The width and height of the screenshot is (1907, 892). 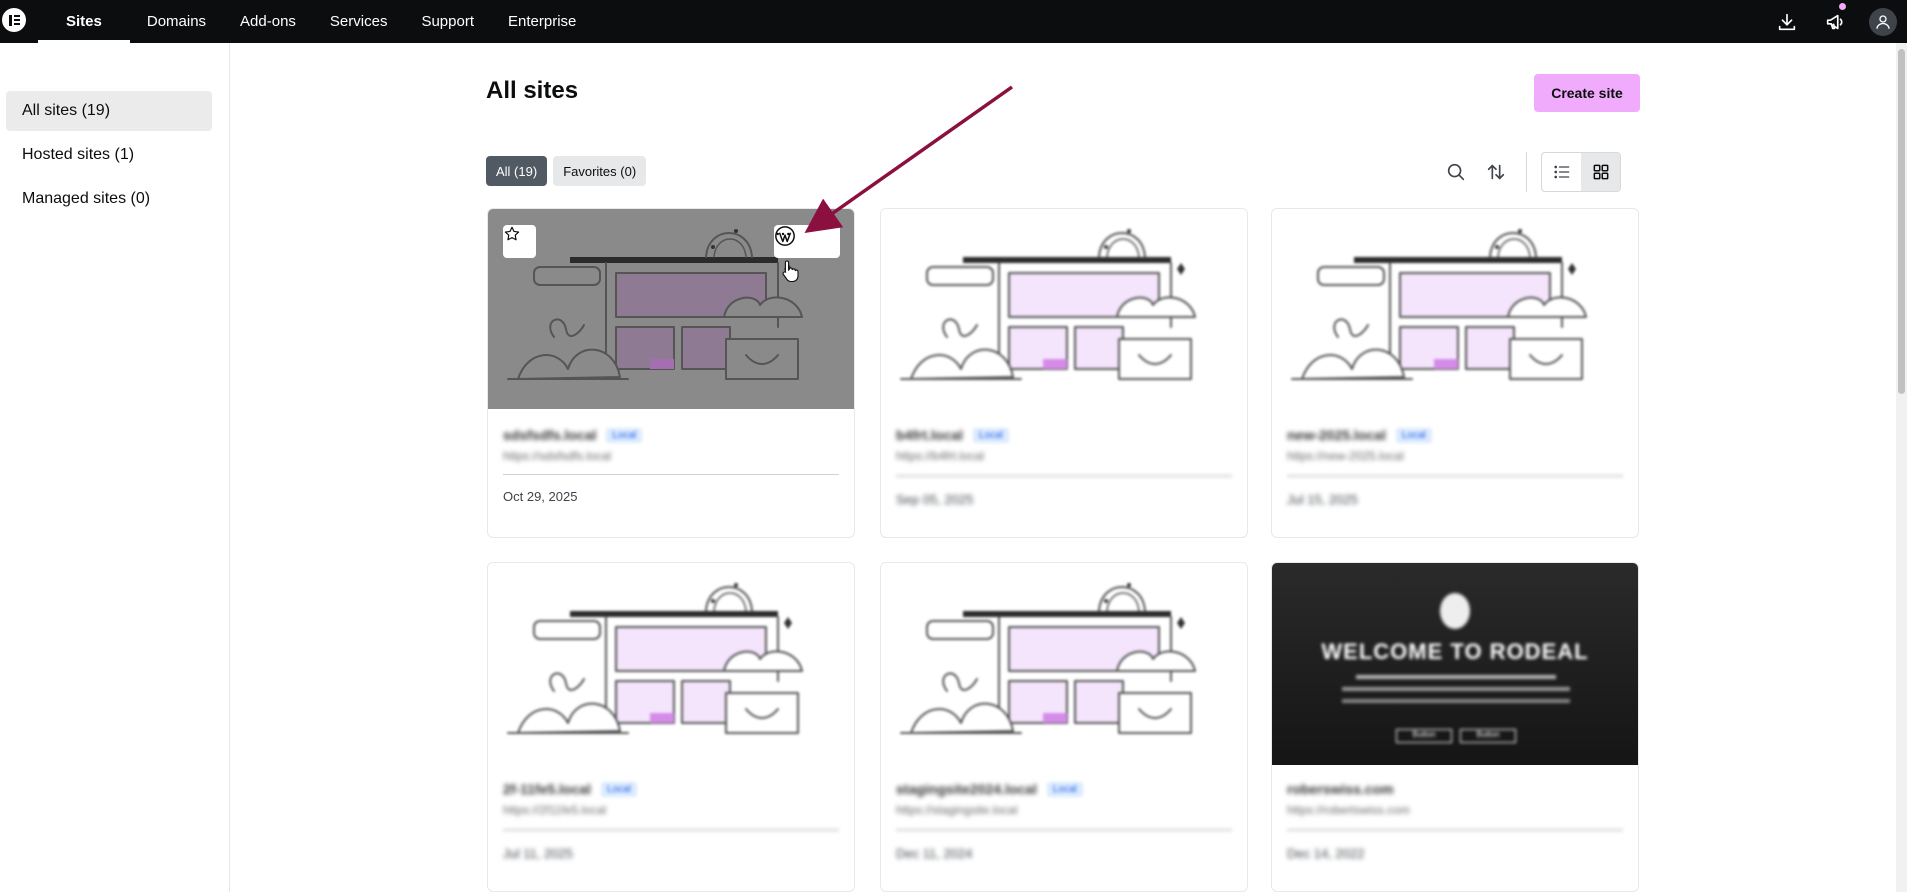 I want to click on toolbar-divider, so click(x=1526, y=172).